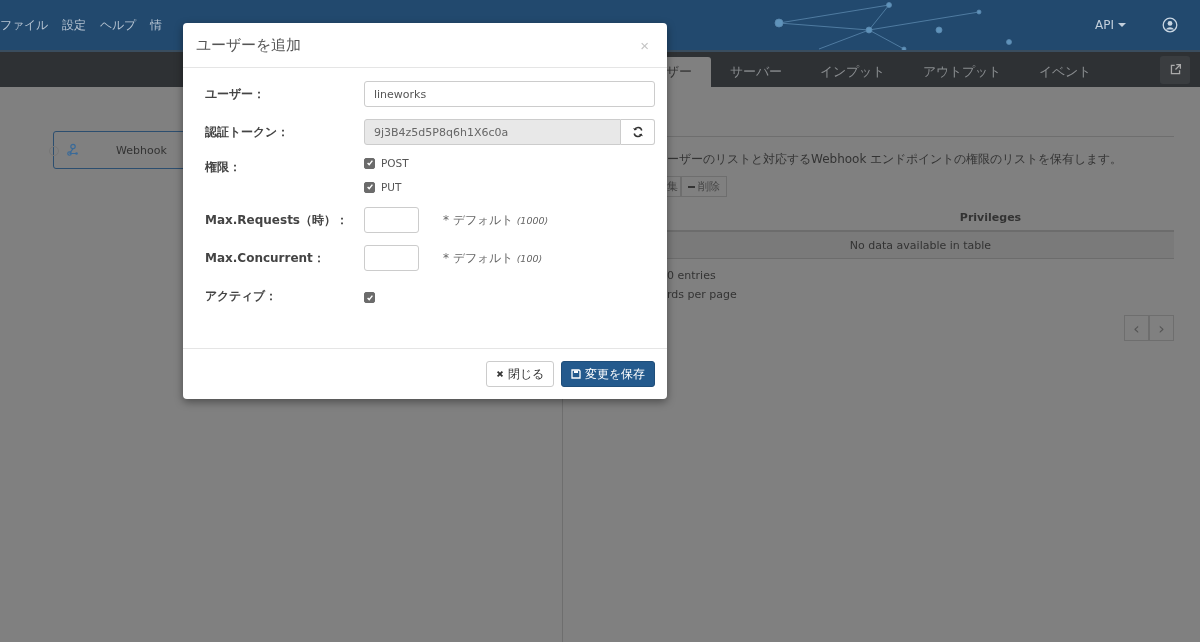  Describe the element at coordinates (277, 220) in the screenshot. I see `field-label: Max.Requests（時）：` at that location.